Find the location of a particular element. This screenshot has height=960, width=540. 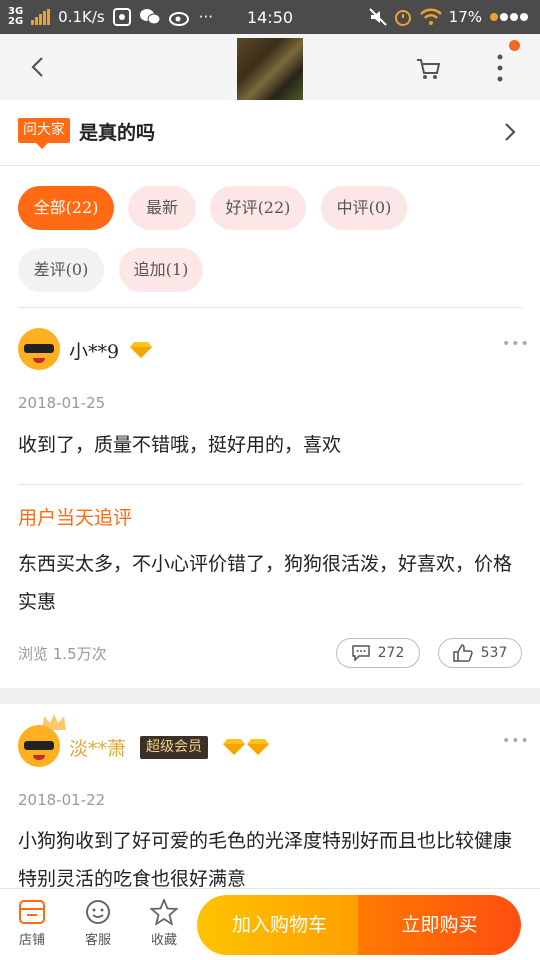

cart-icon is located at coordinates (428, 68).